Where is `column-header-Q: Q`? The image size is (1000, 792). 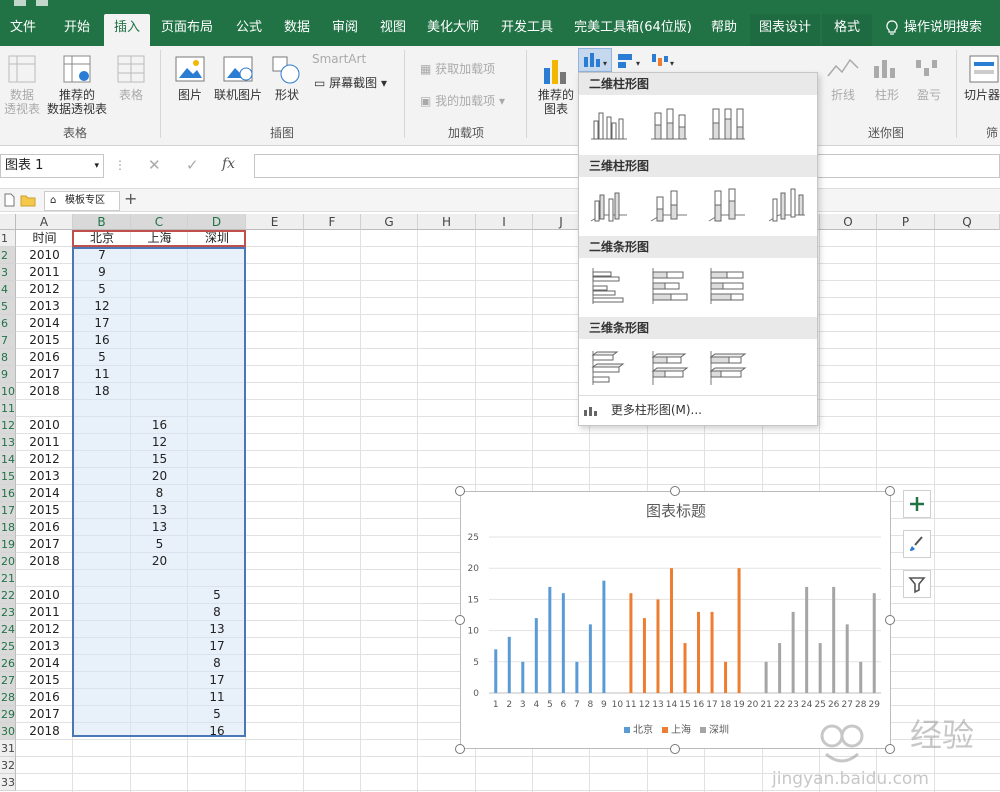
column-header-Q: Q is located at coordinates (967, 222).